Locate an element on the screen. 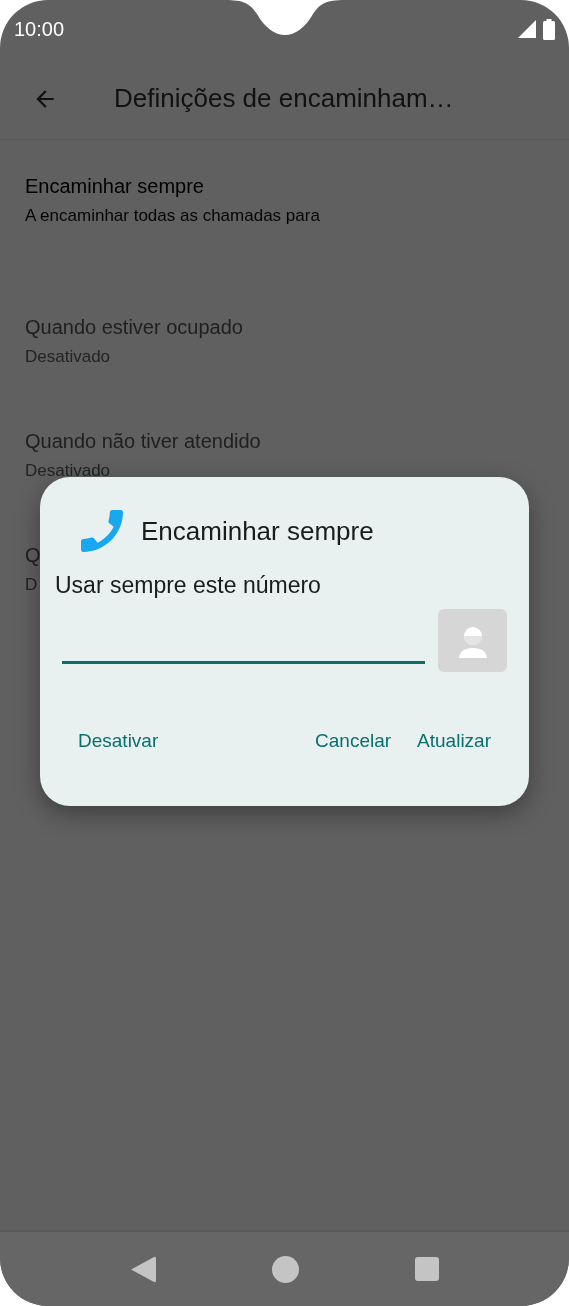 The height and width of the screenshot is (1306, 569). setting-title: Quando estiver ocupado is located at coordinates (134, 327).